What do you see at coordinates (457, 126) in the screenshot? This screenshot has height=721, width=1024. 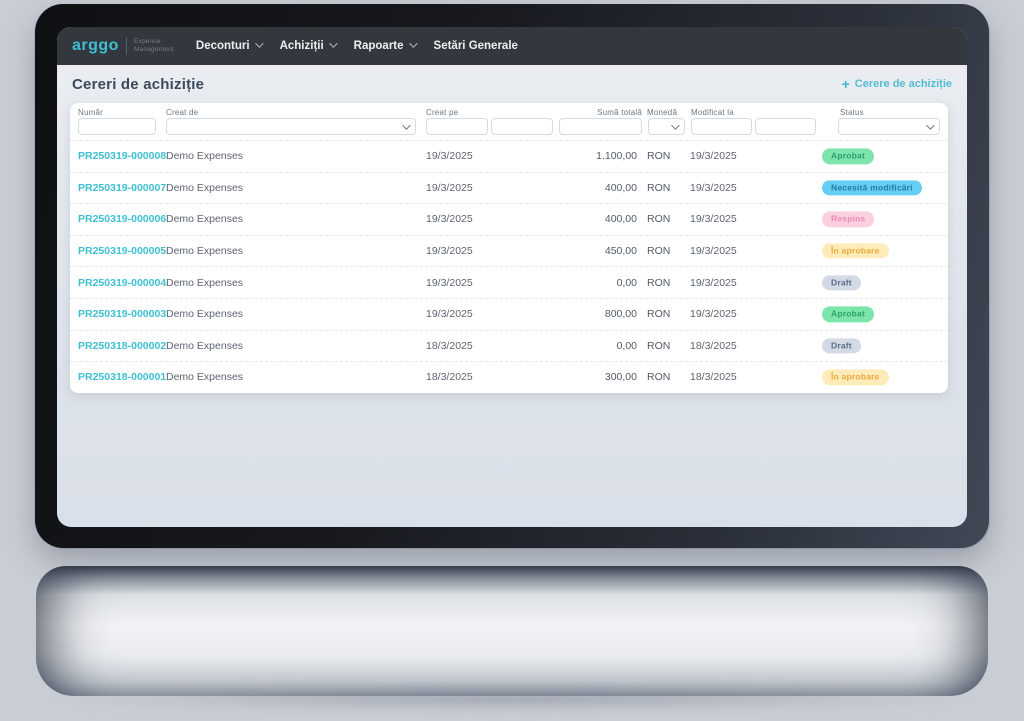 I see `filter-input-creat-pe-from` at bounding box center [457, 126].